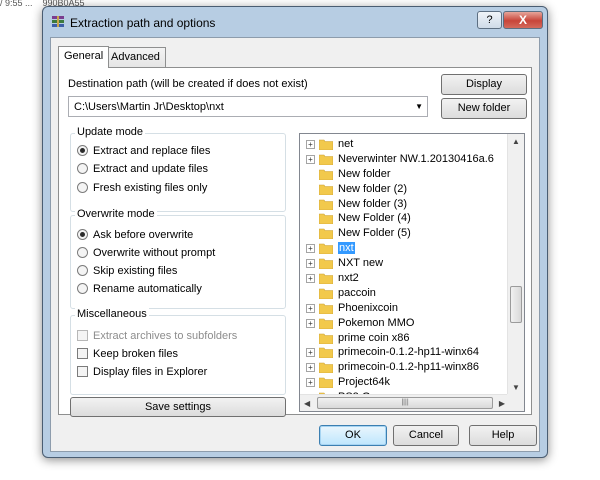 This screenshot has height=480, width=600. What do you see at coordinates (142, 373) in the screenshot?
I see `checkbox-display-explorer: Display files in Explorer` at bounding box center [142, 373].